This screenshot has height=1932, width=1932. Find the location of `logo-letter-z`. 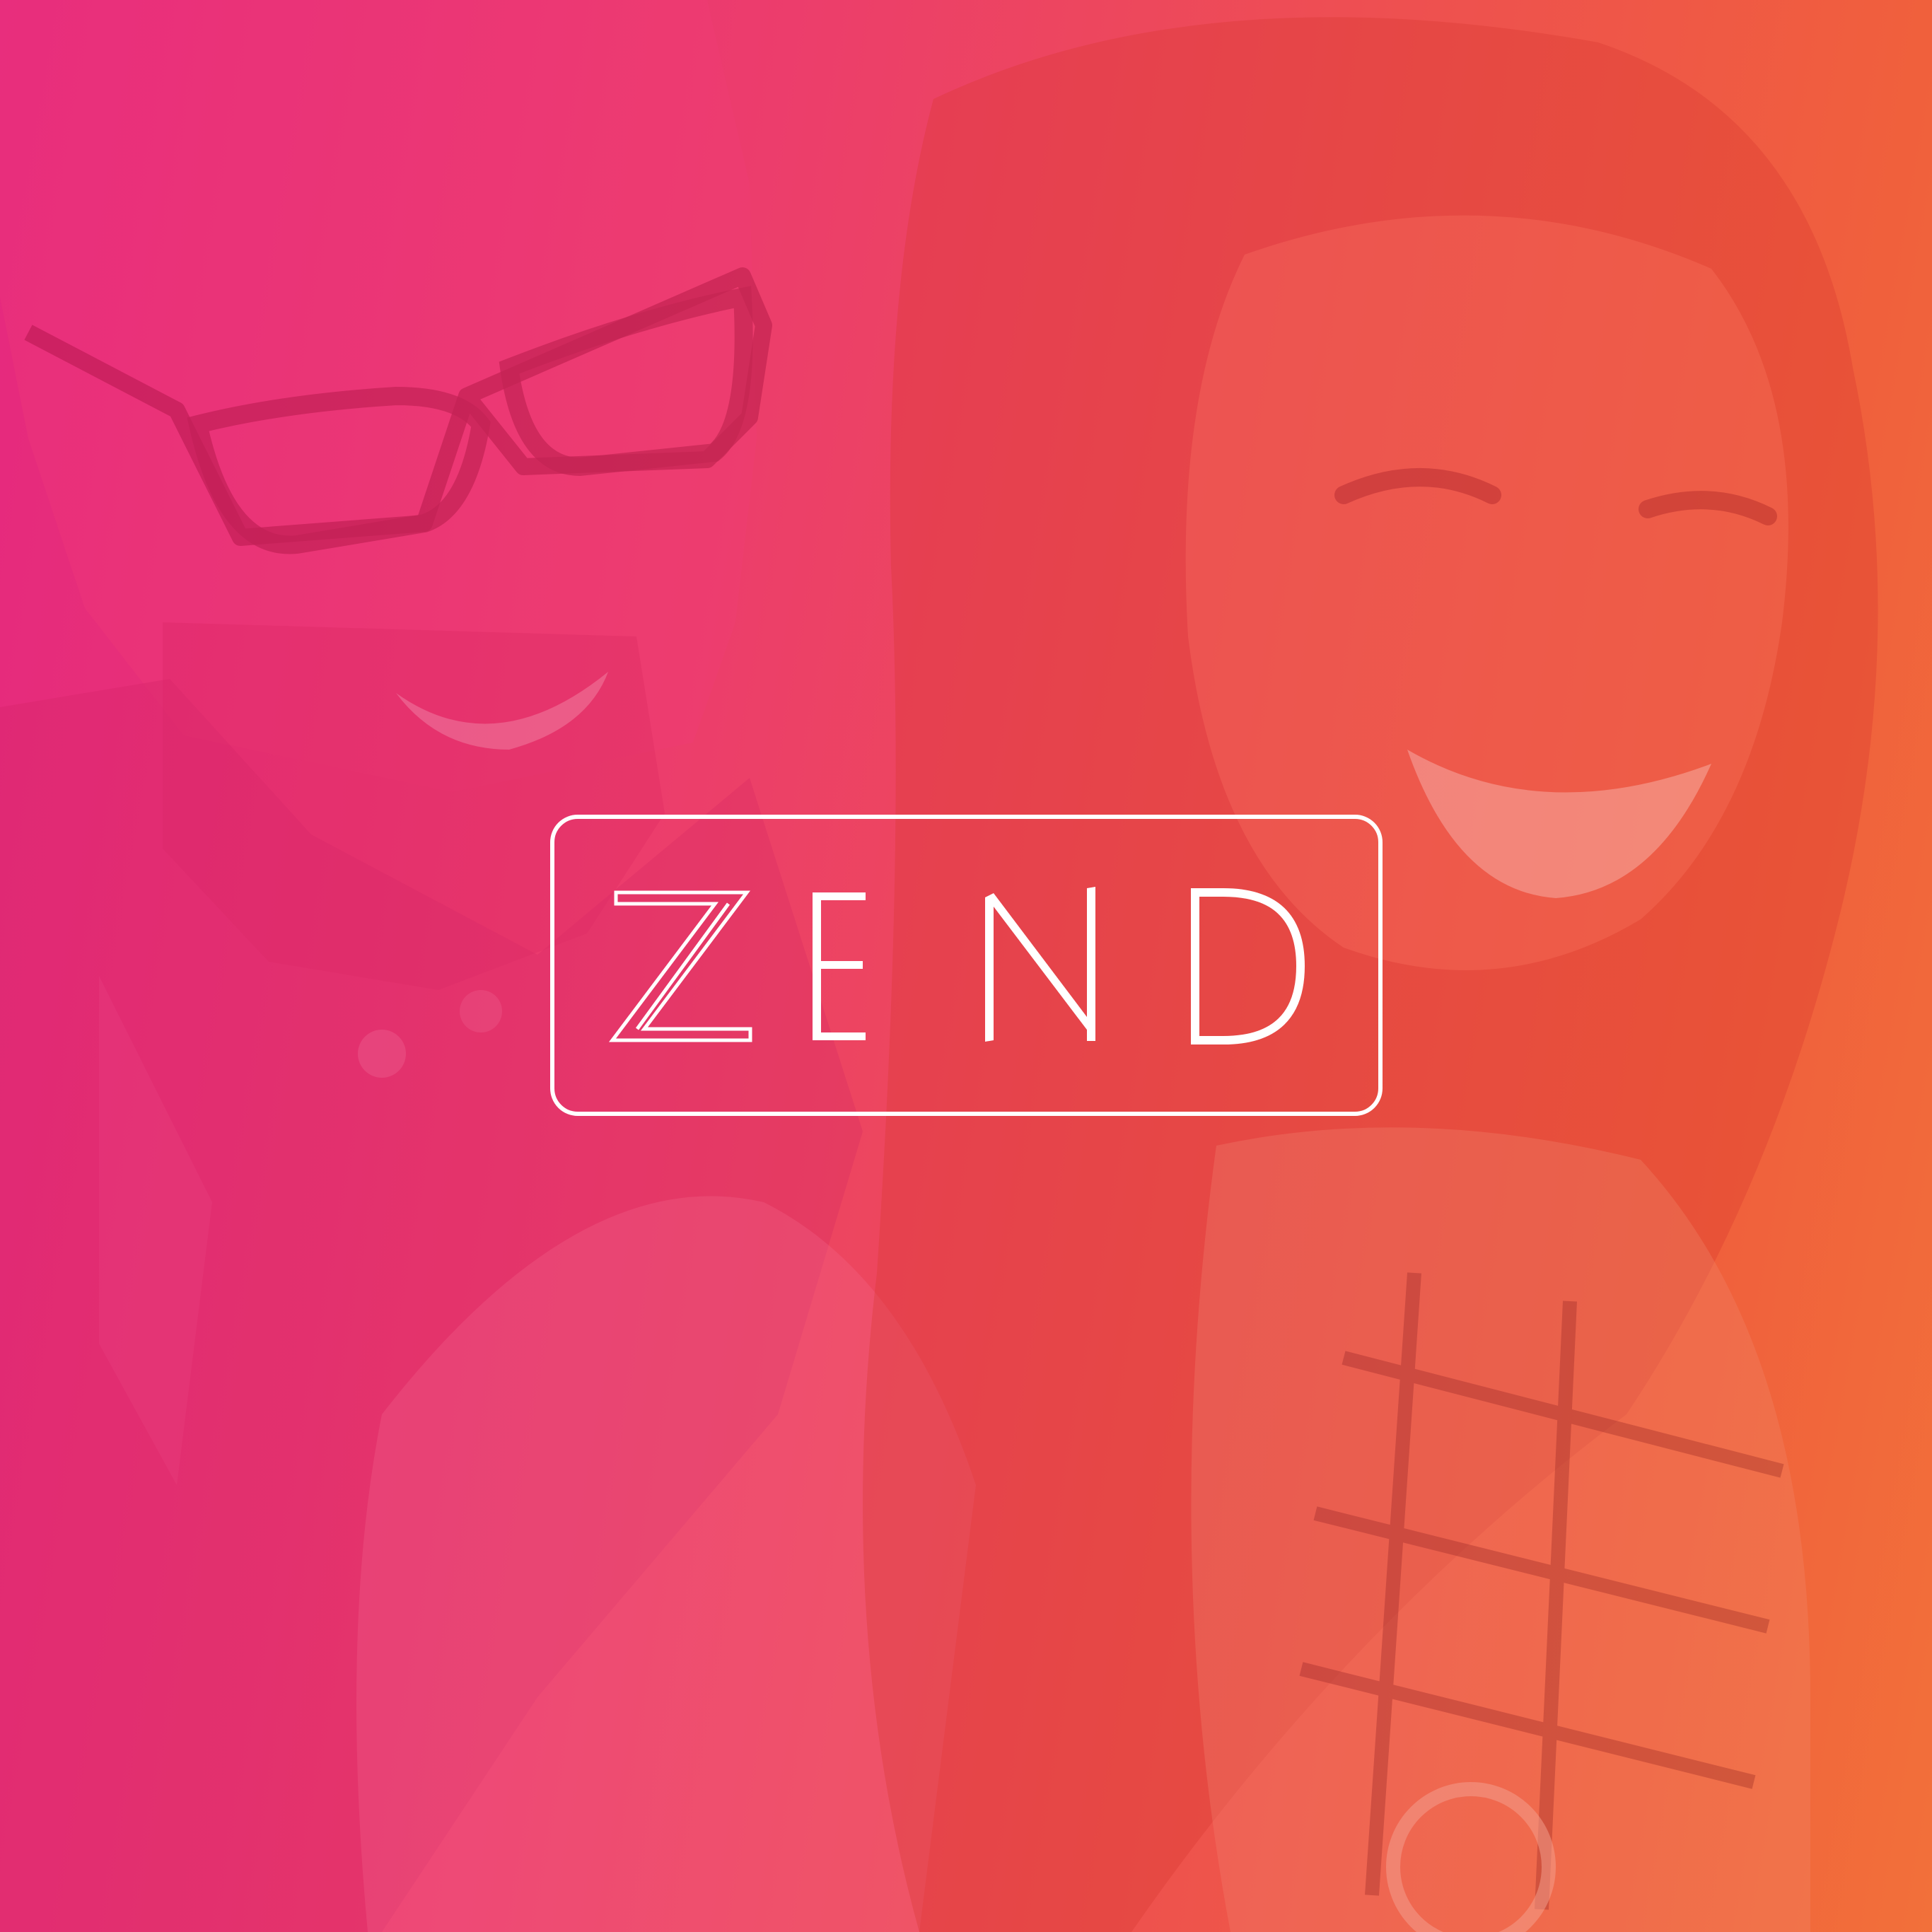

logo-letter-z is located at coordinates (680, 966).